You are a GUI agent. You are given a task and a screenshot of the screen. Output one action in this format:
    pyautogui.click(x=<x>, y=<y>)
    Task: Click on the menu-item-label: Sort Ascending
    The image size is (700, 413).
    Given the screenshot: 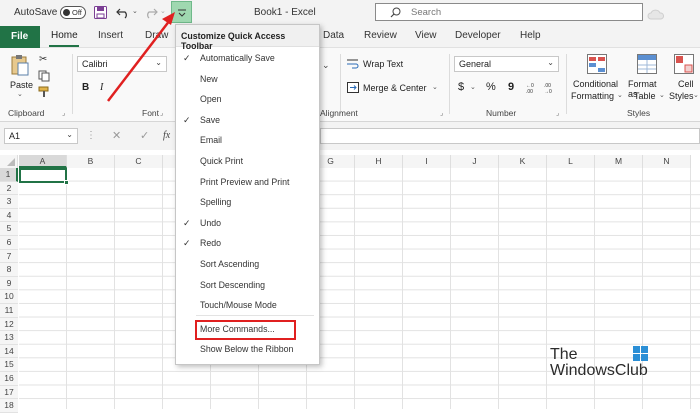 What is the action you would take?
    pyautogui.click(x=230, y=264)
    